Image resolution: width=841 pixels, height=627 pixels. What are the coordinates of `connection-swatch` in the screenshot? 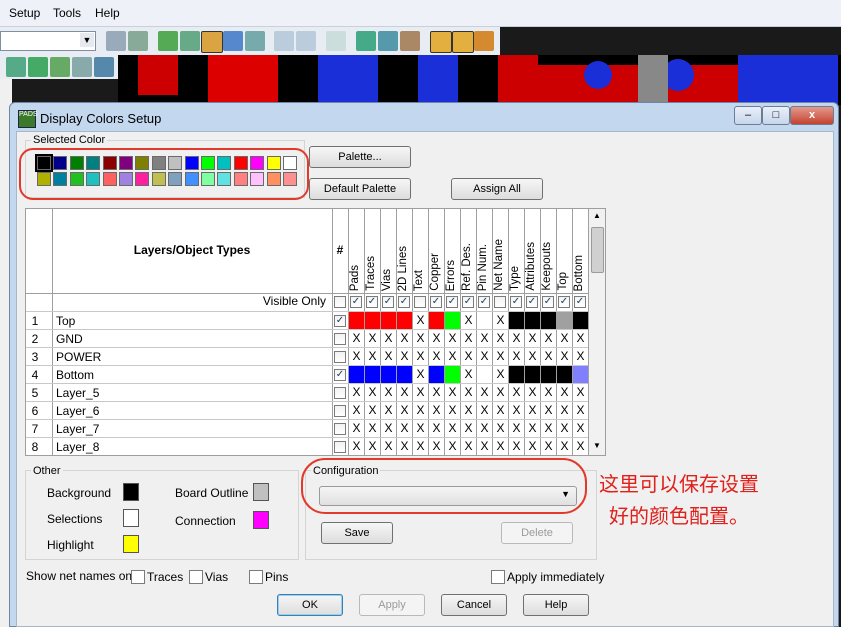 It's located at (261, 520).